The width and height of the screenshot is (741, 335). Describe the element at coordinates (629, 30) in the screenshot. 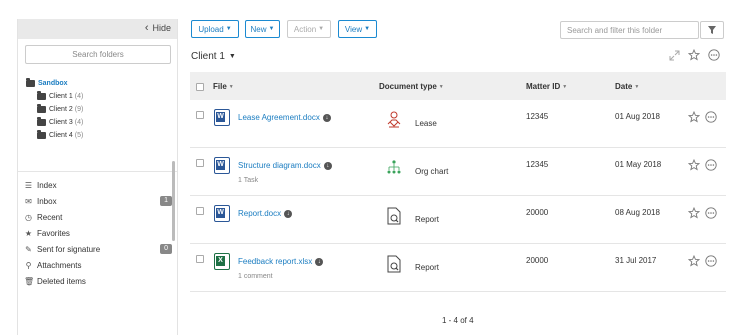

I see `filter-folder-input` at that location.